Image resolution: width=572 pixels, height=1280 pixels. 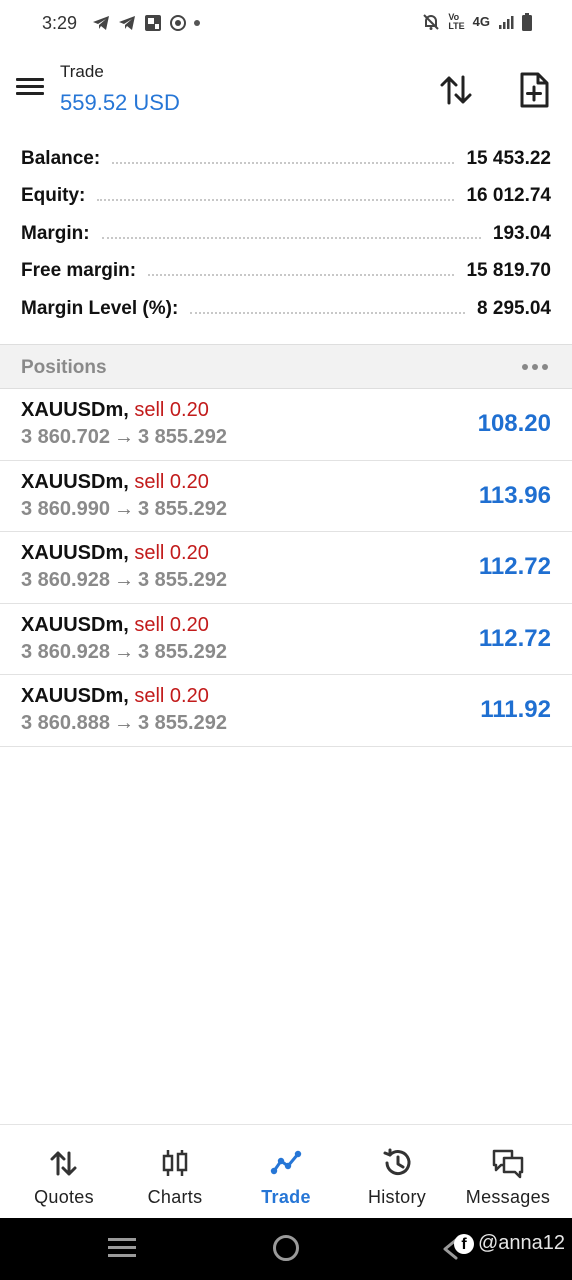 I want to click on summary-value: 8 295.04, so click(x=514, y=308).